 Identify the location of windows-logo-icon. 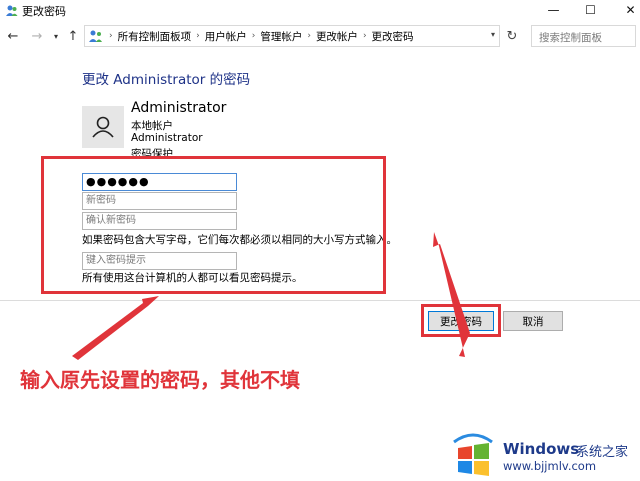
(473, 454).